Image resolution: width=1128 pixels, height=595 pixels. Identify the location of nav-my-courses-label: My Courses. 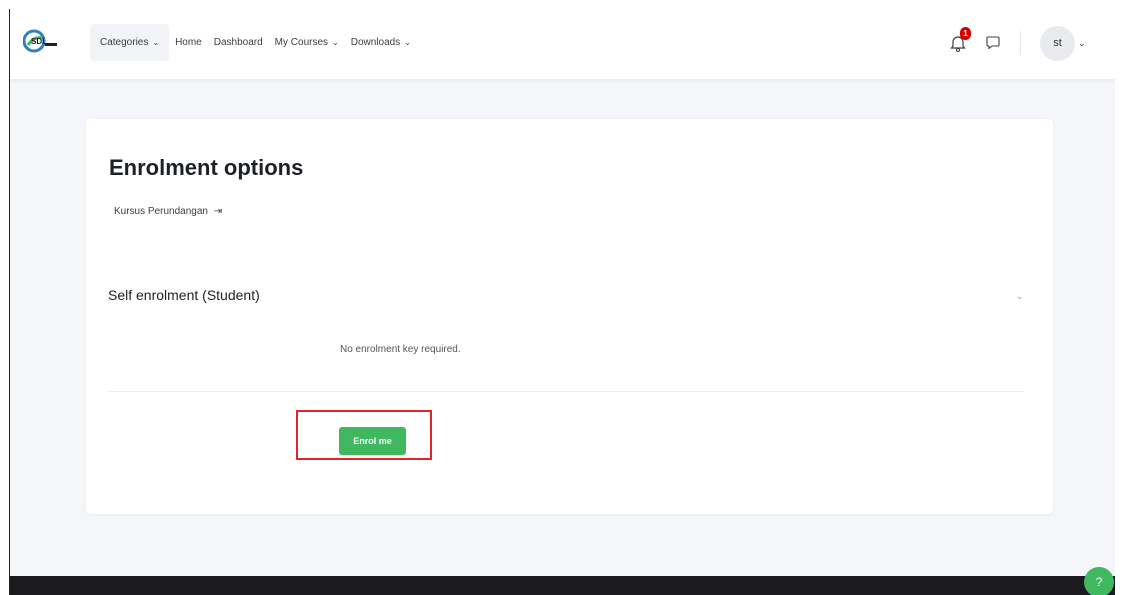
(301, 42).